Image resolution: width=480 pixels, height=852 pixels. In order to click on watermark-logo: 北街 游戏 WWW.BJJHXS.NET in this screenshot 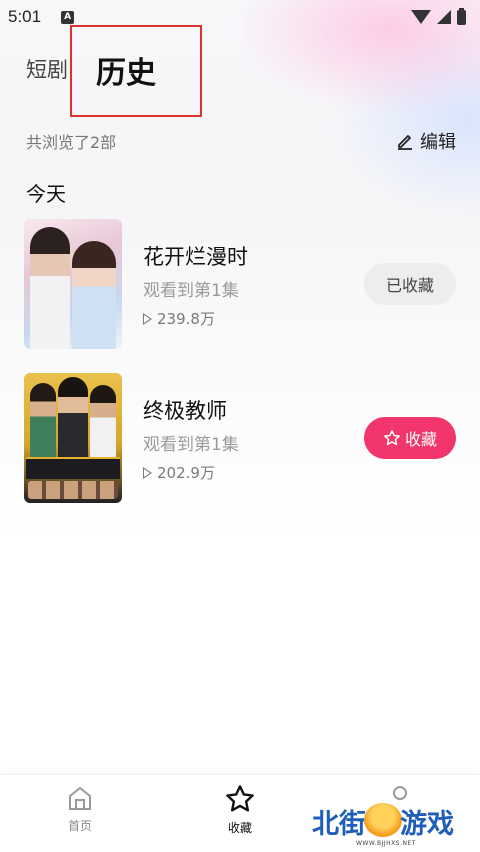, I will do `click(387, 823)`.